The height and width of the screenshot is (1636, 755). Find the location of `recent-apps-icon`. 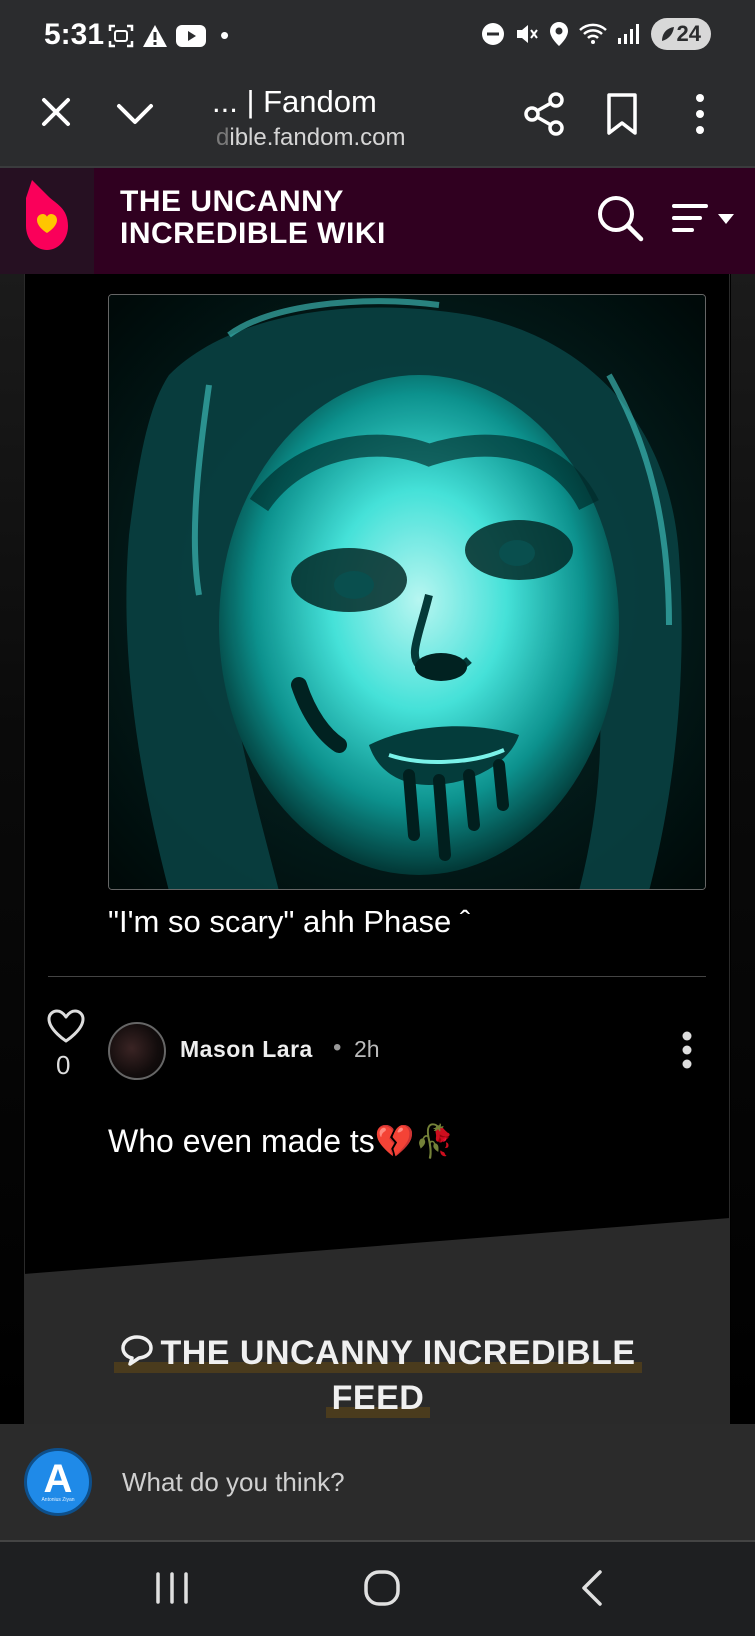

recent-apps-icon is located at coordinates (172, 1588).